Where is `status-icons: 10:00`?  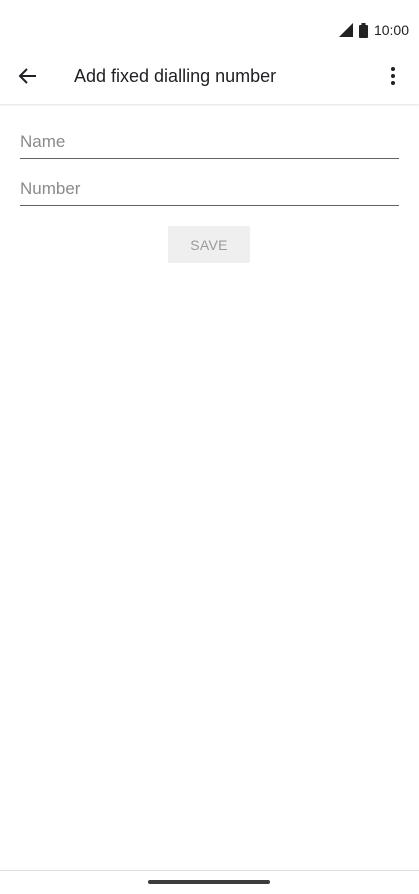
status-icons: 10:00 is located at coordinates (373, 30).